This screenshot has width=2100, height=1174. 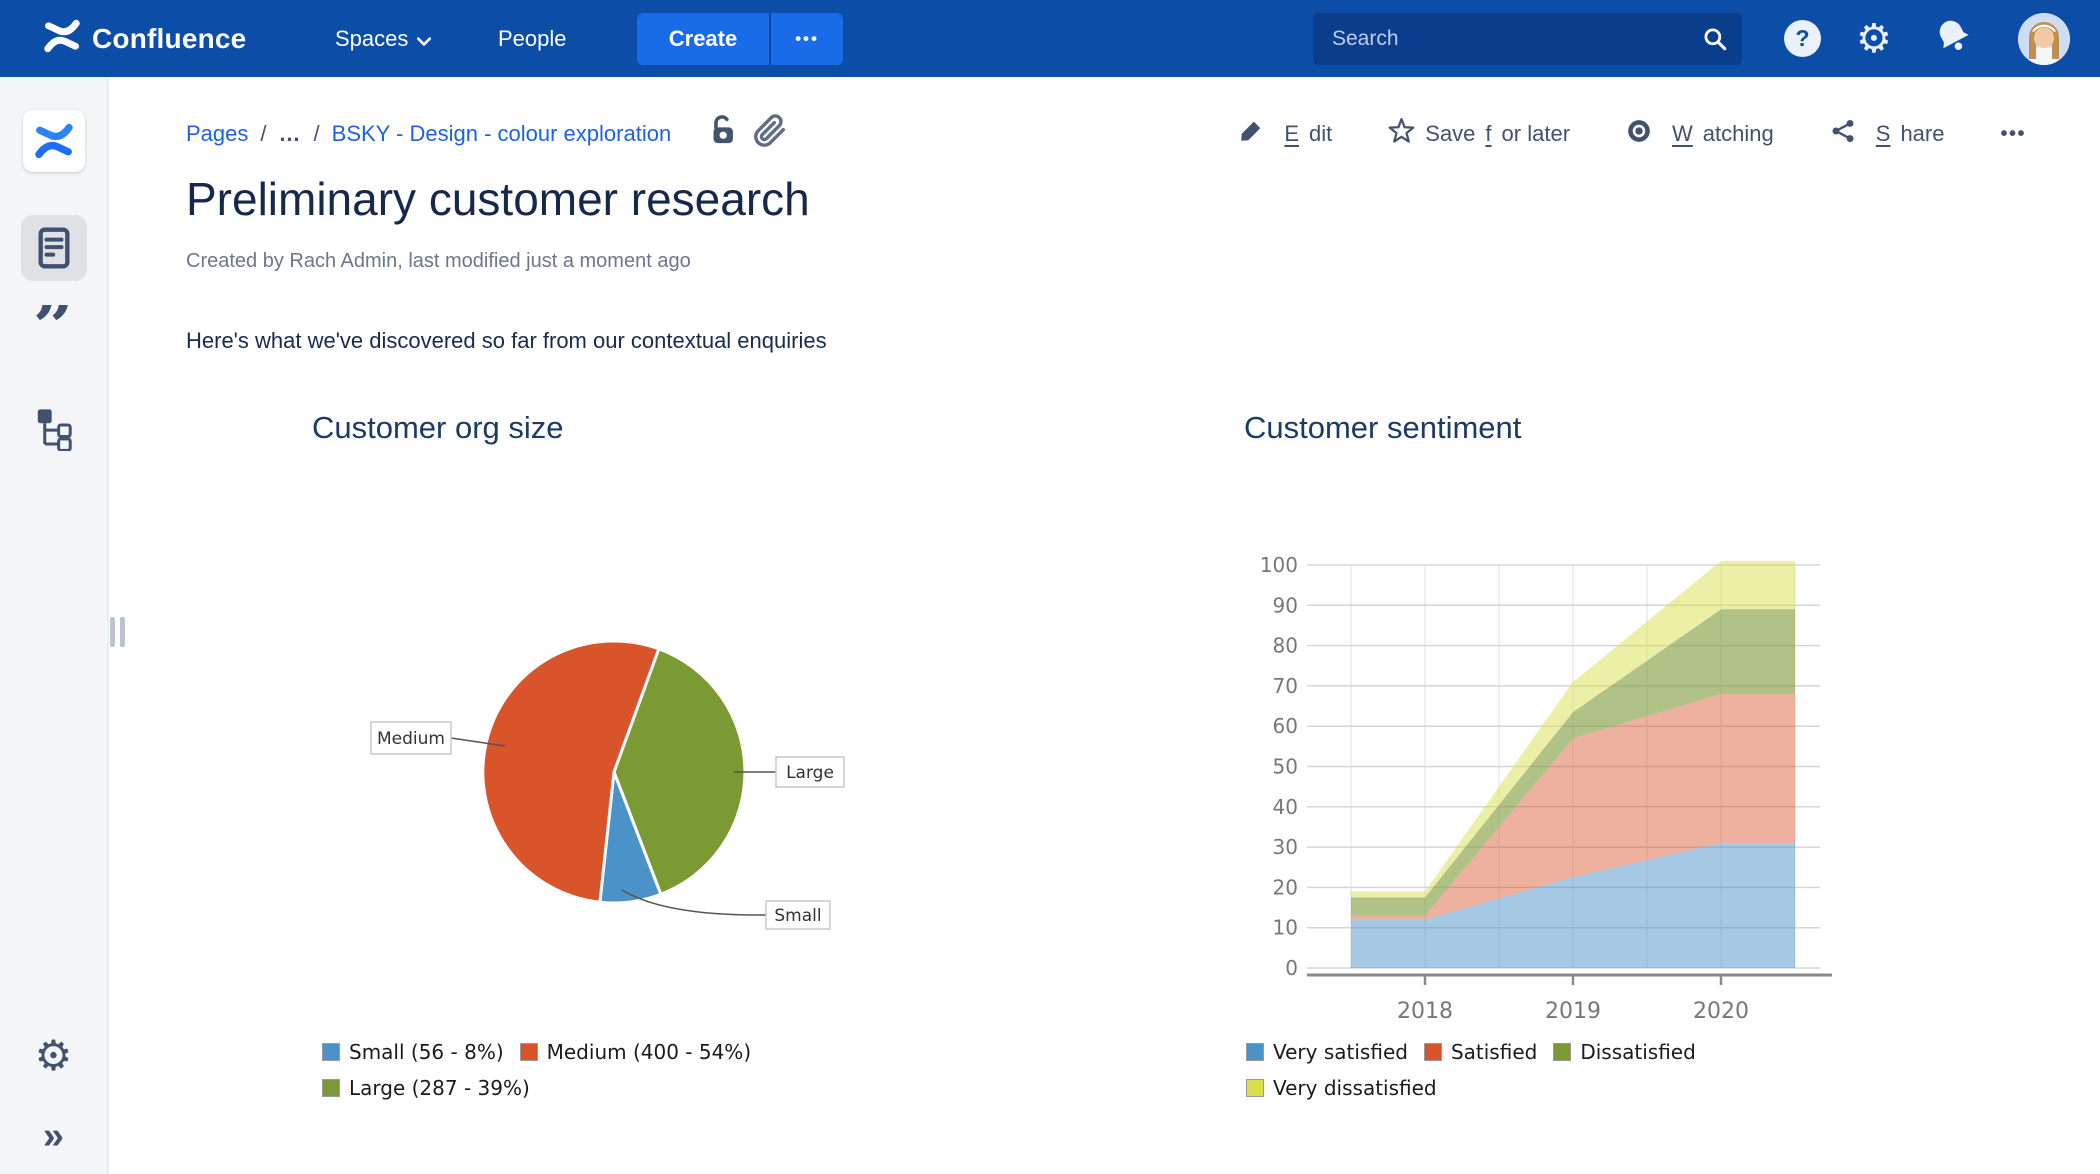 What do you see at coordinates (1285, 605) in the screenshot?
I see `y-tick-label: 90` at bounding box center [1285, 605].